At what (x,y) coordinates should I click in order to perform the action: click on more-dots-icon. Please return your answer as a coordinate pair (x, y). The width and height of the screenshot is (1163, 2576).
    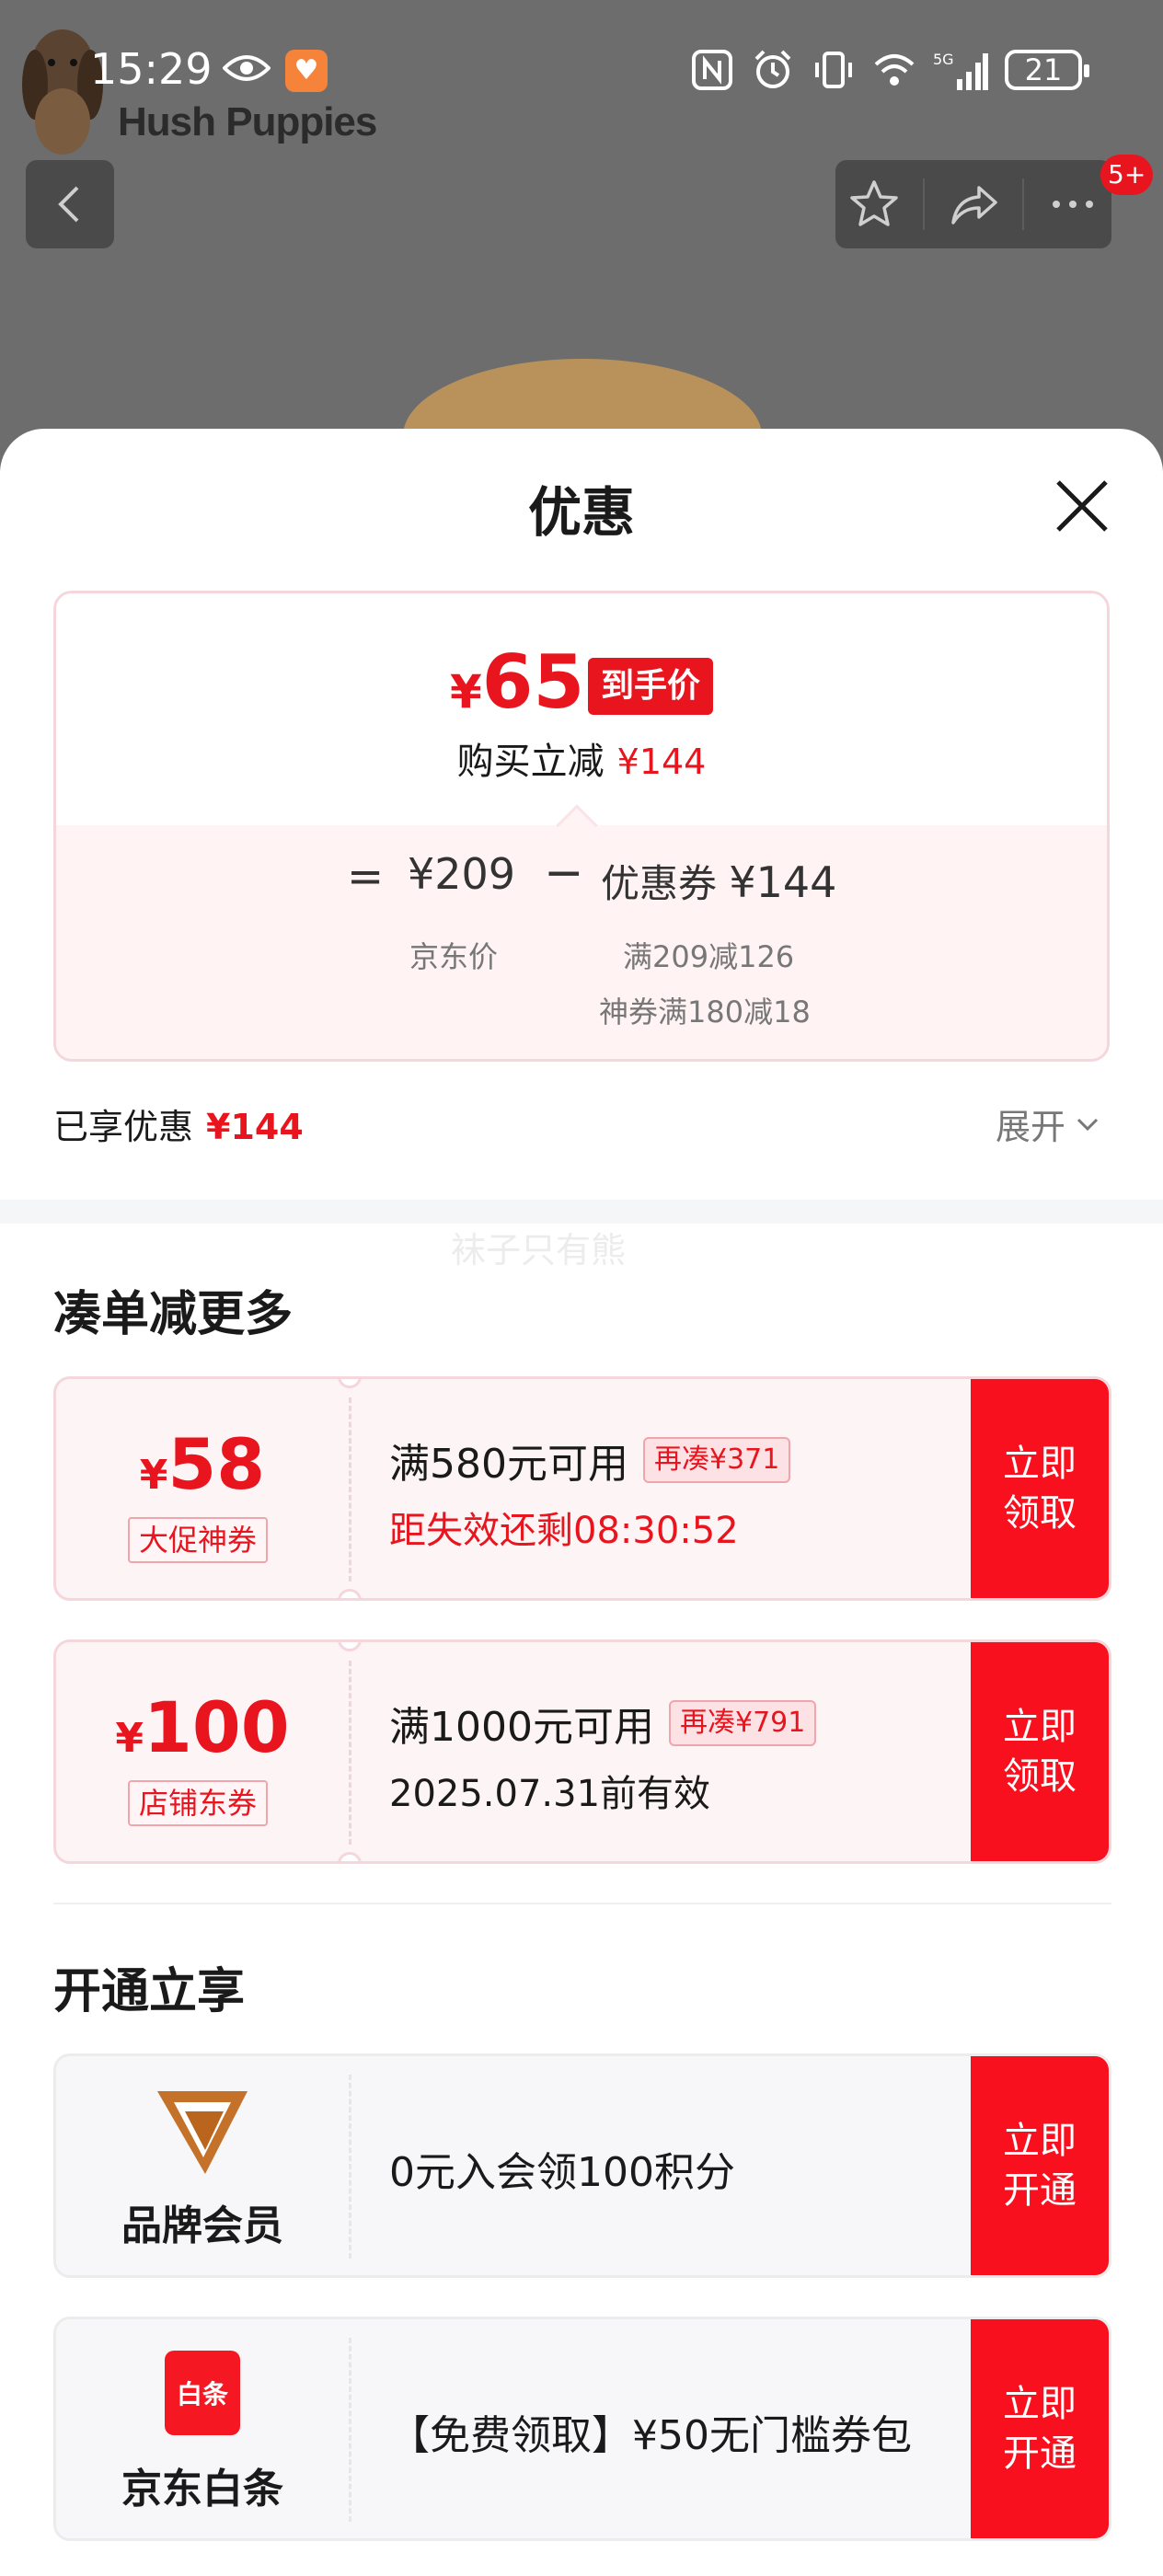
    Looking at the image, I should click on (1072, 204).